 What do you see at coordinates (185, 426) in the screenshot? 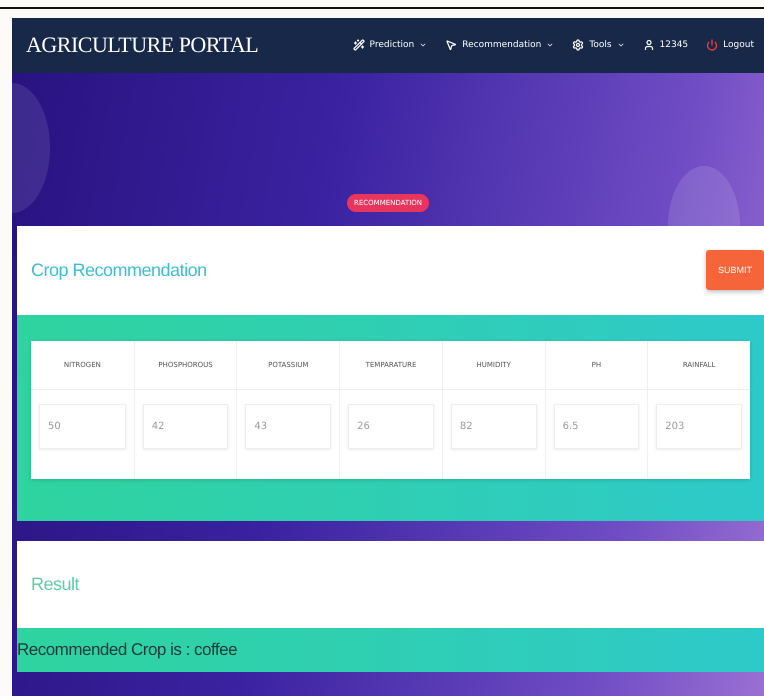
I see `input-field: 42` at bounding box center [185, 426].